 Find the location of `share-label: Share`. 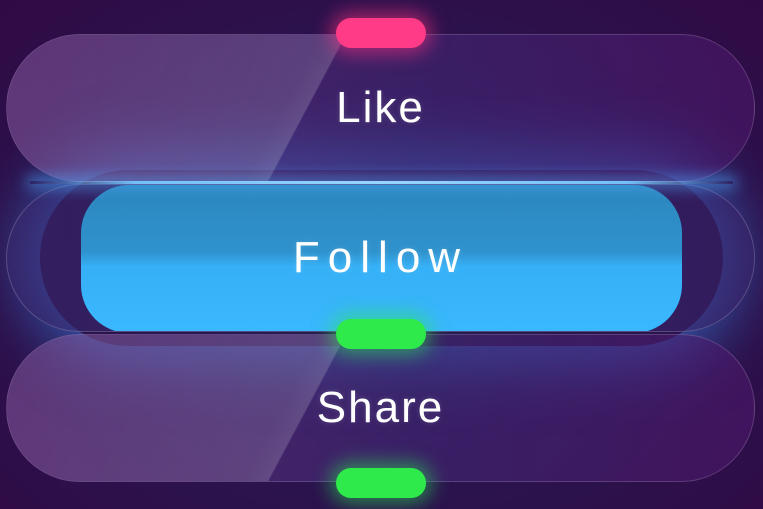

share-label: Share is located at coordinates (380, 407).